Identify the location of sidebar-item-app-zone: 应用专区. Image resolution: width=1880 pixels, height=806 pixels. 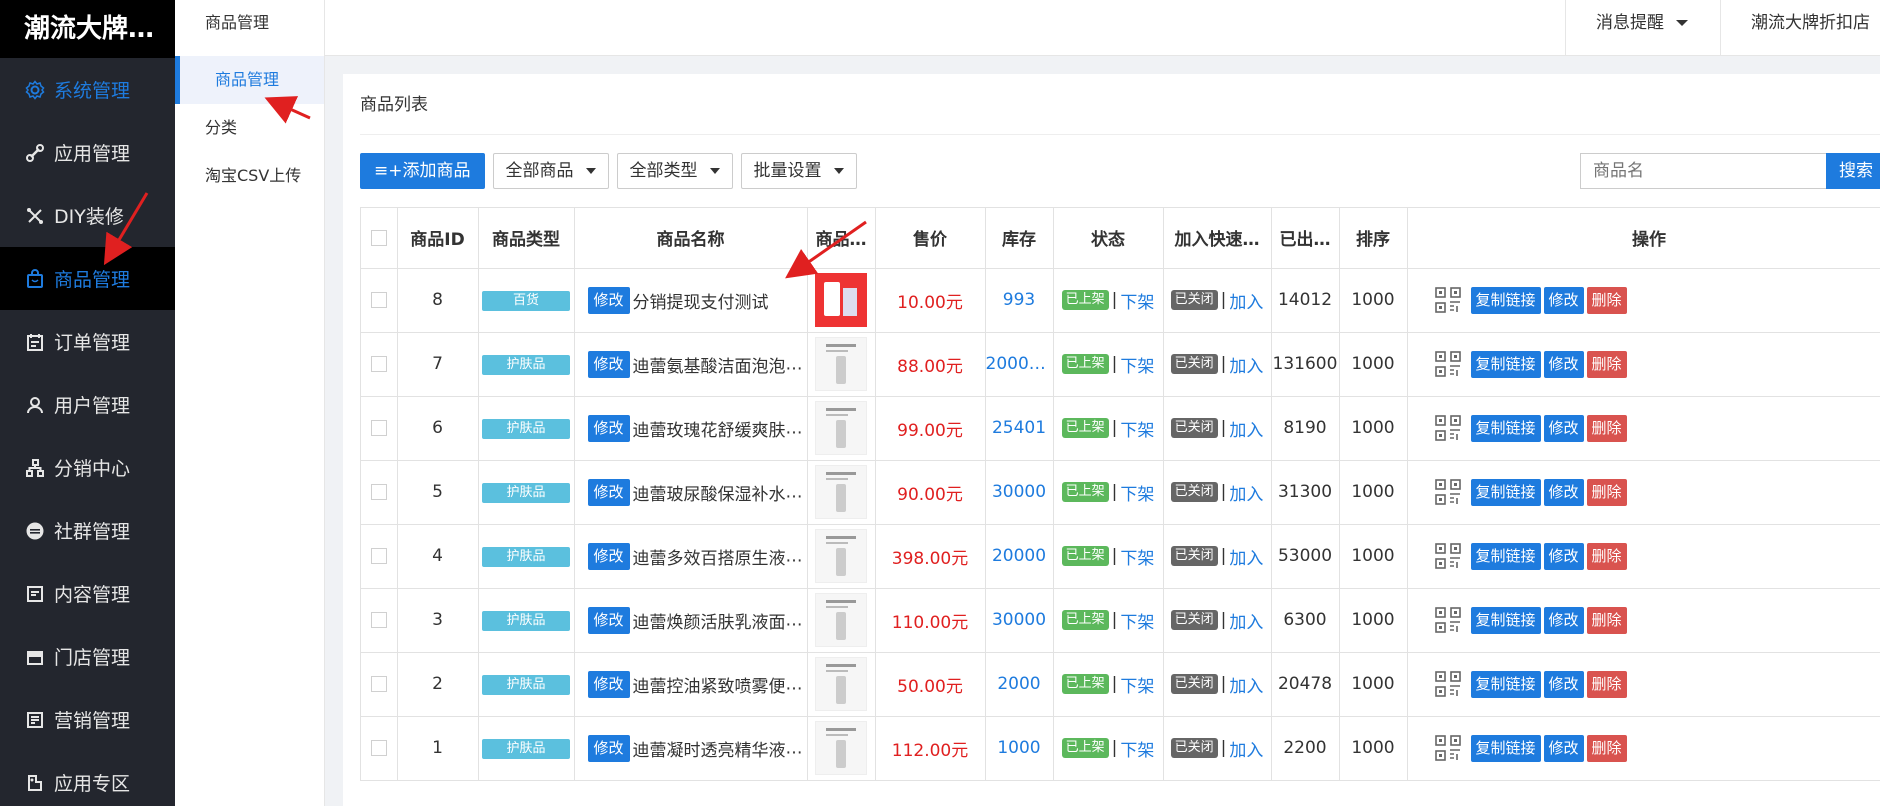
(87, 778).